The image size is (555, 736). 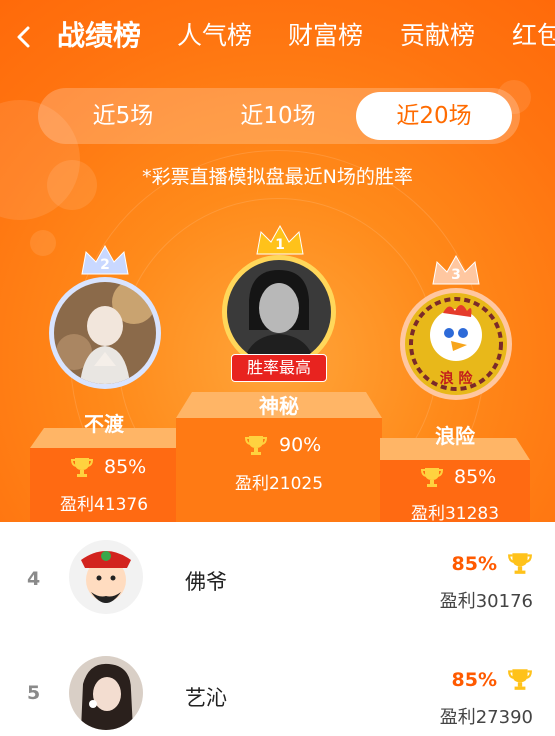 I want to click on top-tab-bar: 战绩榜 人气榜 财富榜 贡献榜 红包, so click(x=277, y=38).